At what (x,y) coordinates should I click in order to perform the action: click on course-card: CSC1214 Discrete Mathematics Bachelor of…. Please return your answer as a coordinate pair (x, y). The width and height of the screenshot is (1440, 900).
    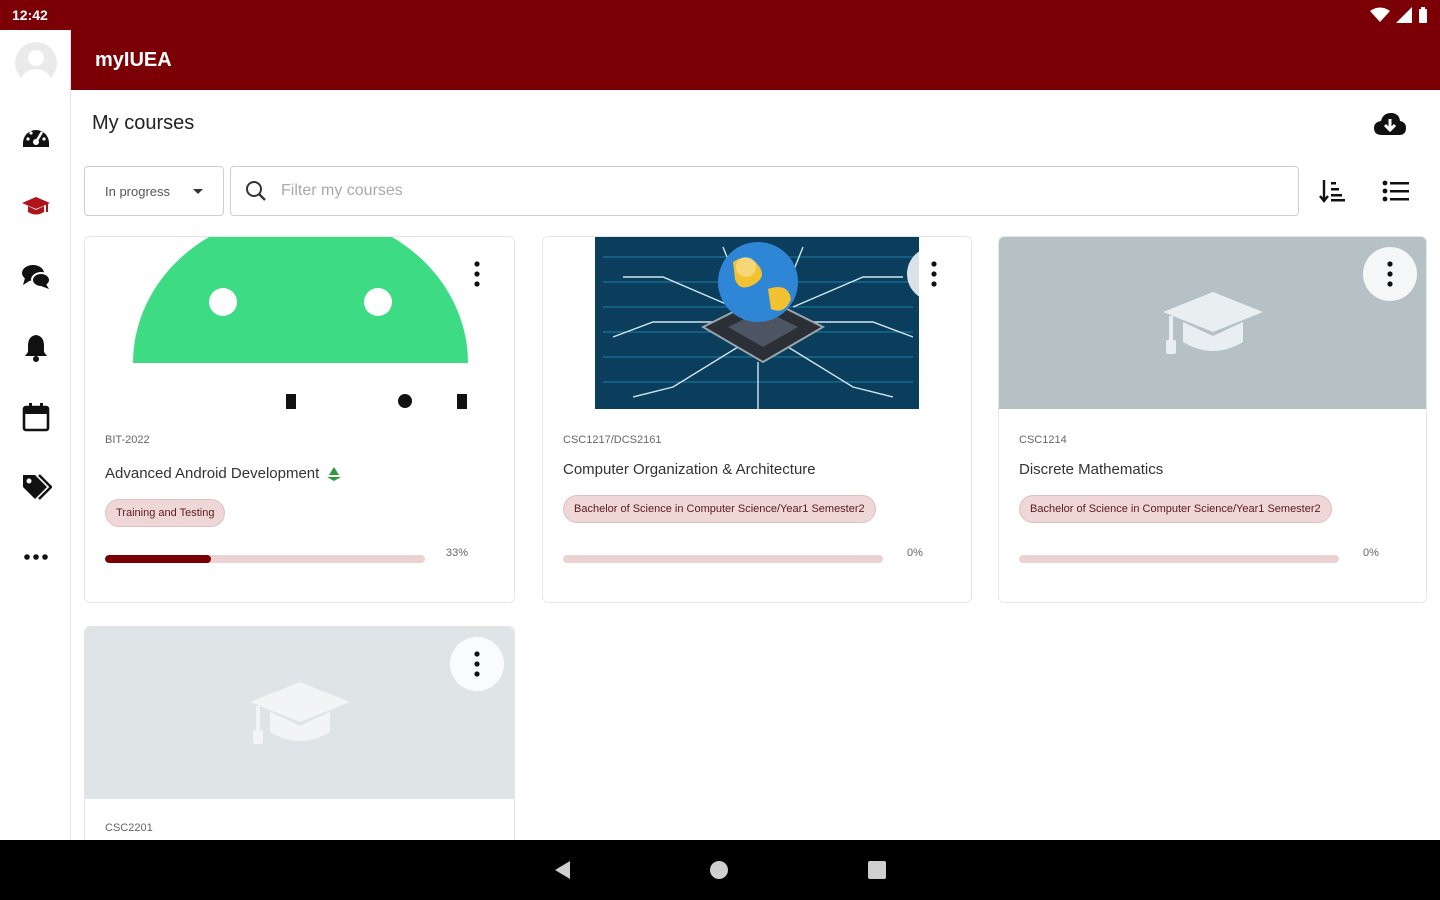
    Looking at the image, I should click on (1212, 419).